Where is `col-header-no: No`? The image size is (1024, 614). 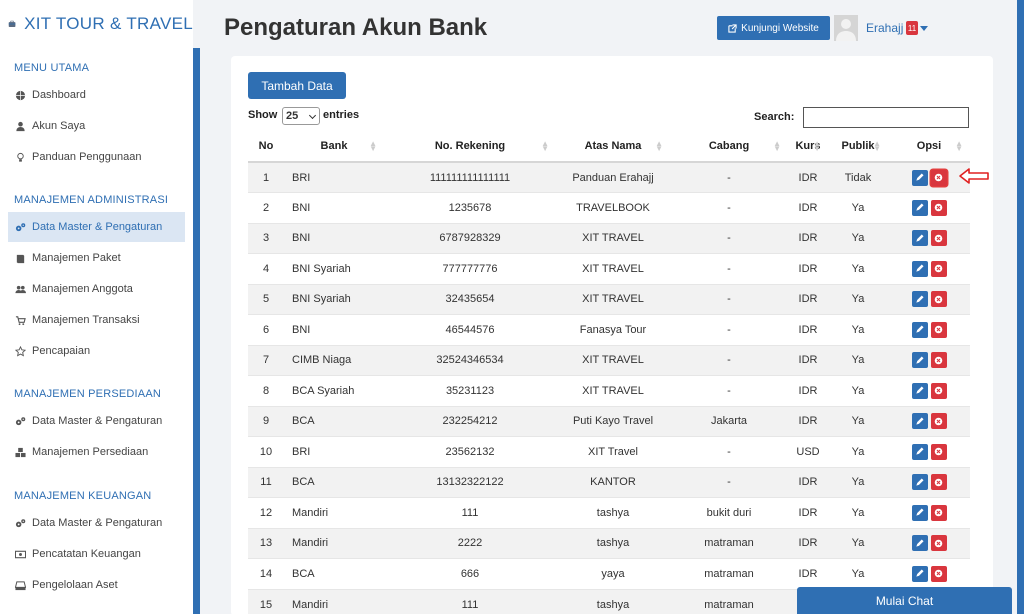
col-header-no: No is located at coordinates (266, 147).